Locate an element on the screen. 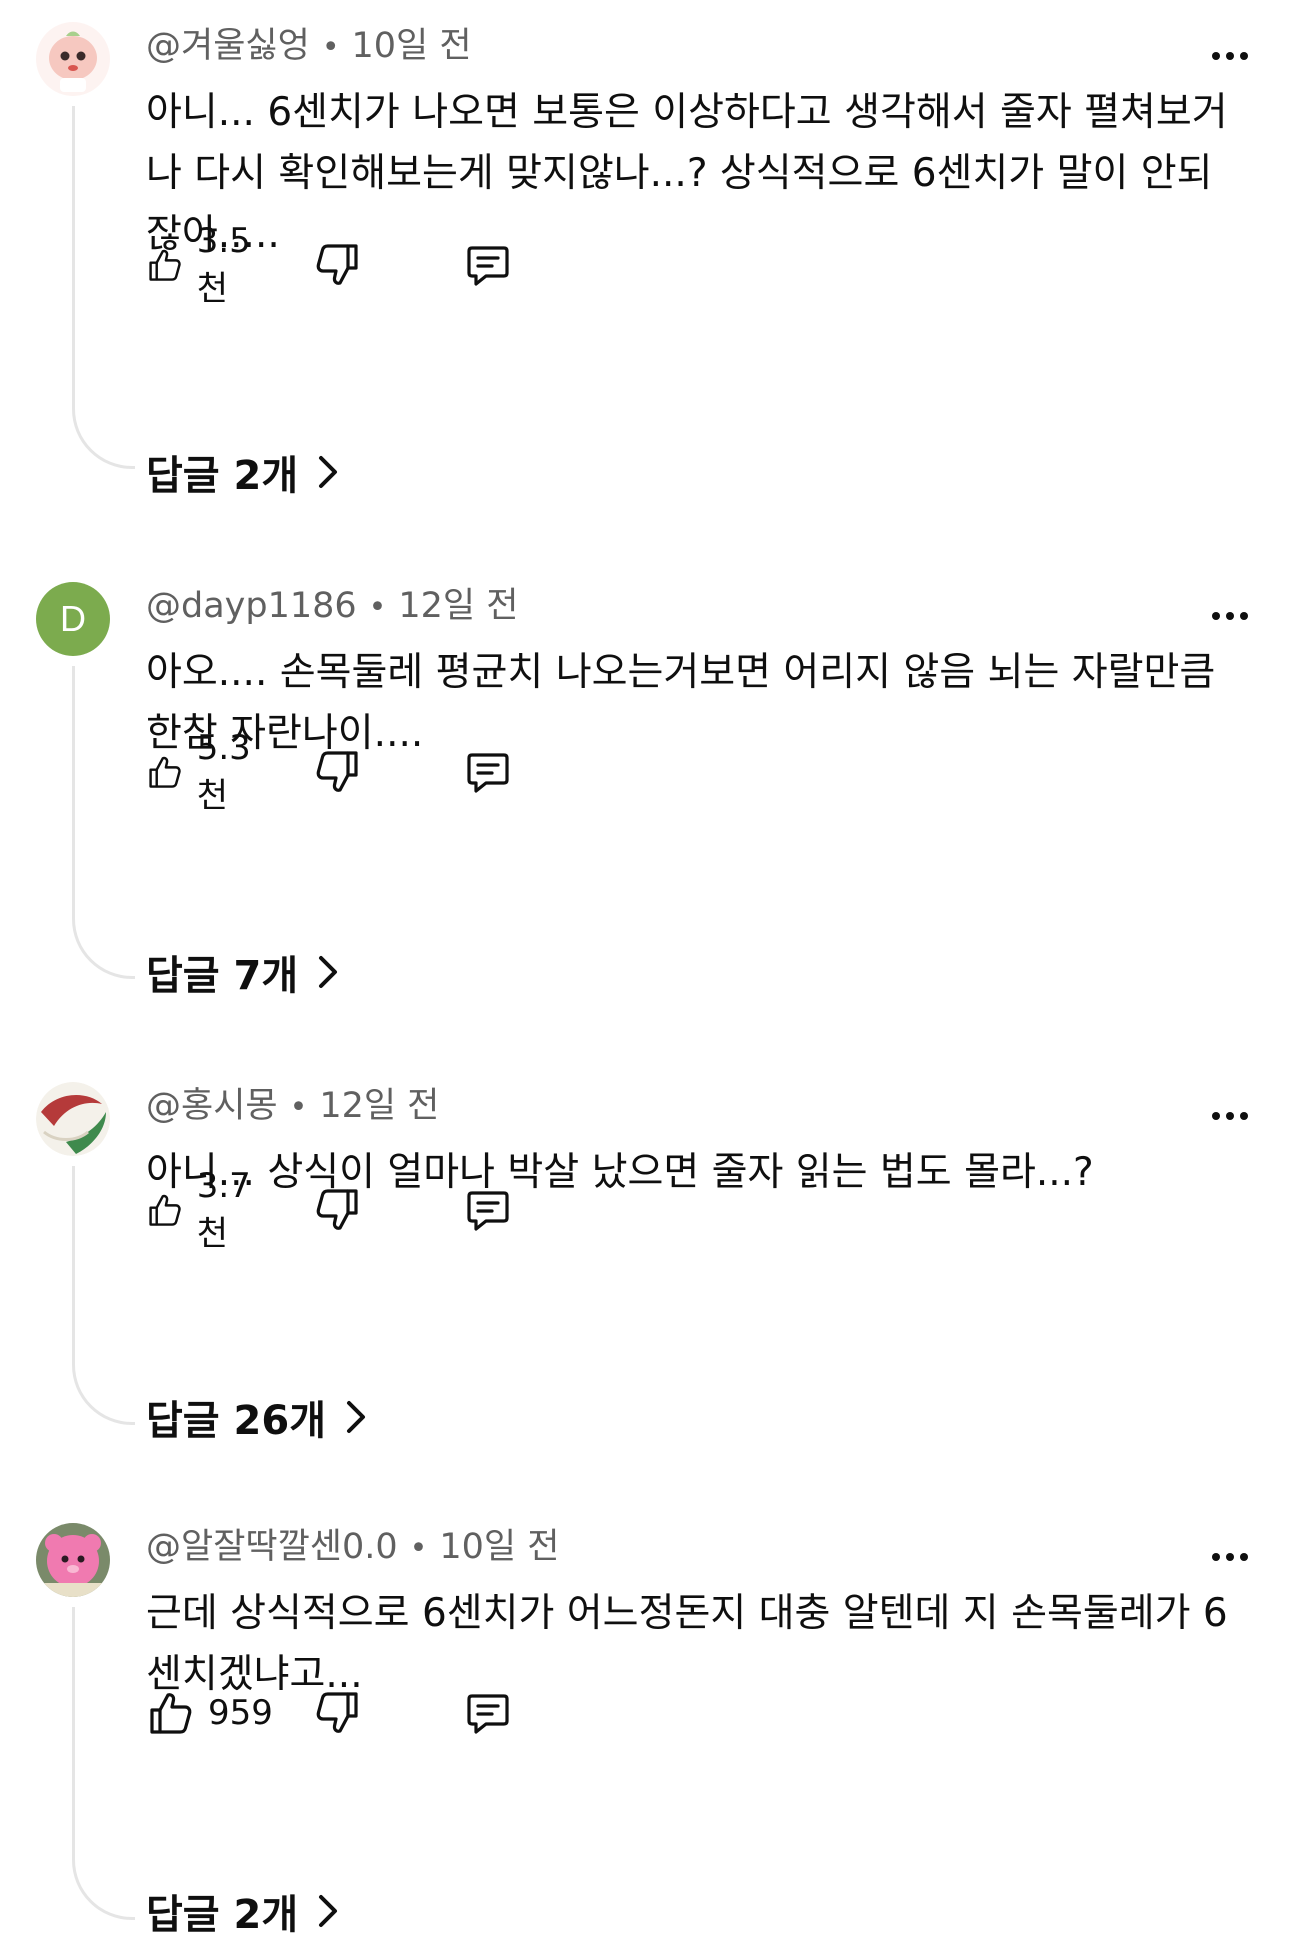 This screenshot has width=1290, height=1952. view-replies-button: 답글 26개 is located at coordinates (257, 1417).